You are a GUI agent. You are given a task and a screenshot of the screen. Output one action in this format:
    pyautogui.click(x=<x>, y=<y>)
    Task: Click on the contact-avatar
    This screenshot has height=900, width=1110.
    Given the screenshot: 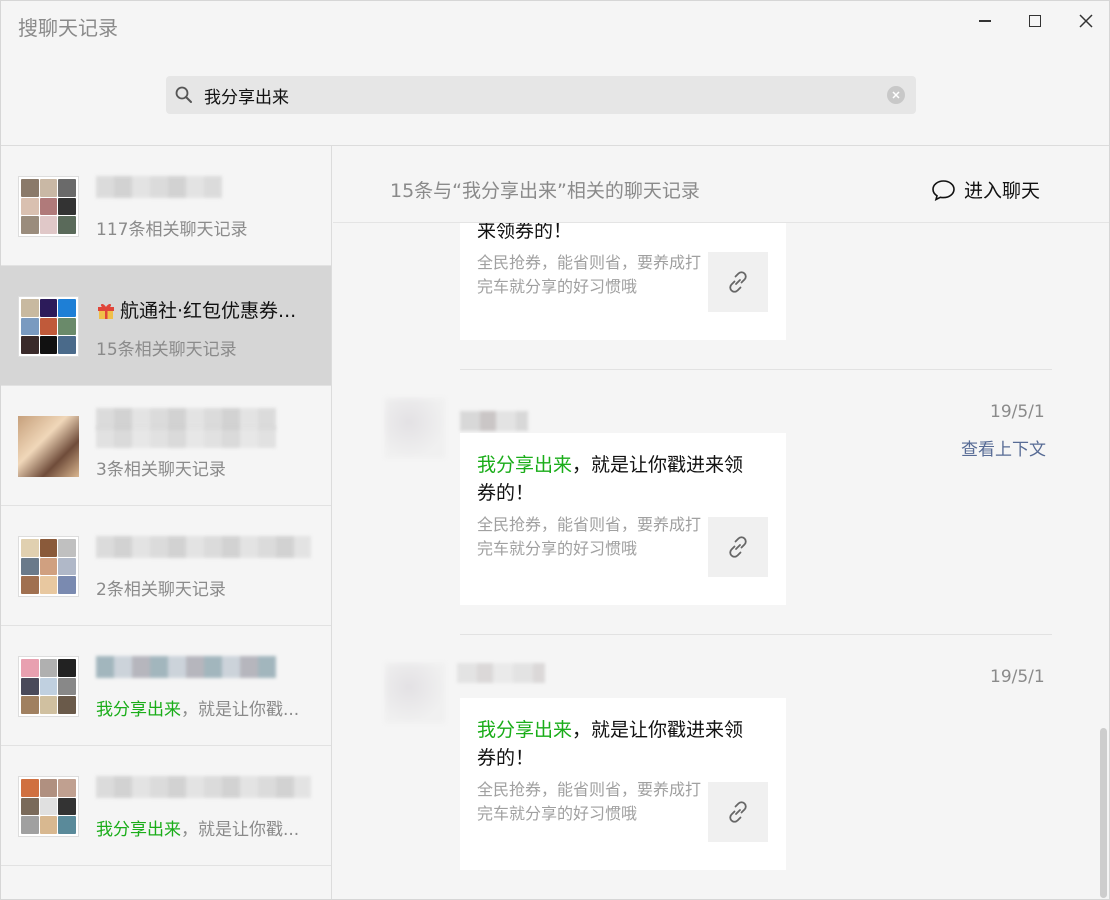 What is the action you would take?
    pyautogui.click(x=48, y=446)
    